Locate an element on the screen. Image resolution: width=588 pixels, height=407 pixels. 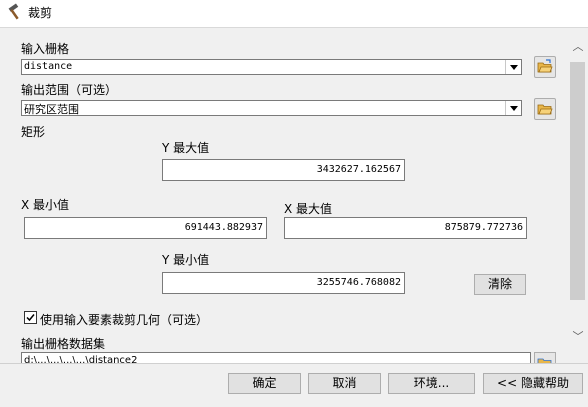
output-raster-label: 输出栅格数据集 is located at coordinates (63, 344).